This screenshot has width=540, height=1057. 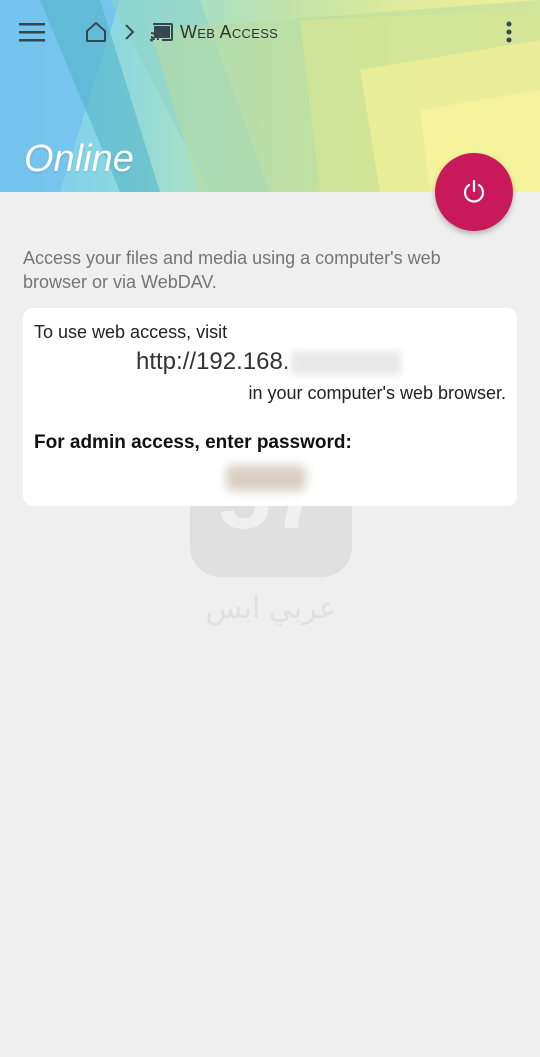 I want to click on more-vert-icon, so click(x=509, y=32).